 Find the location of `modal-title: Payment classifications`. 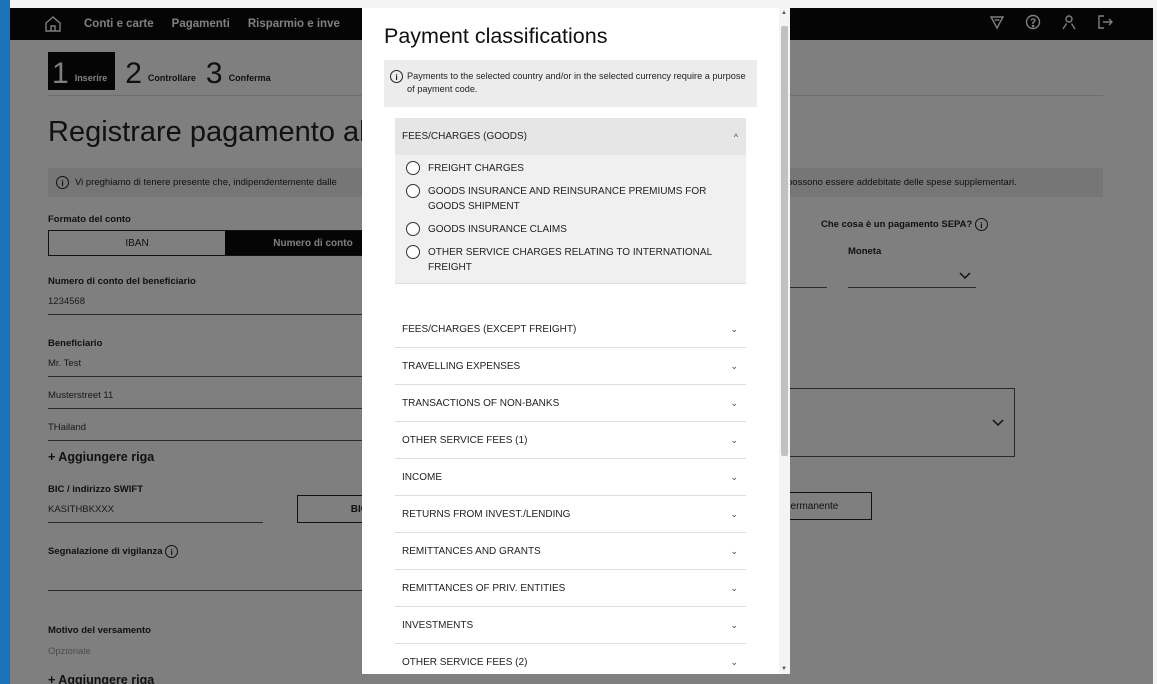

modal-title: Payment classifications is located at coordinates (496, 36).